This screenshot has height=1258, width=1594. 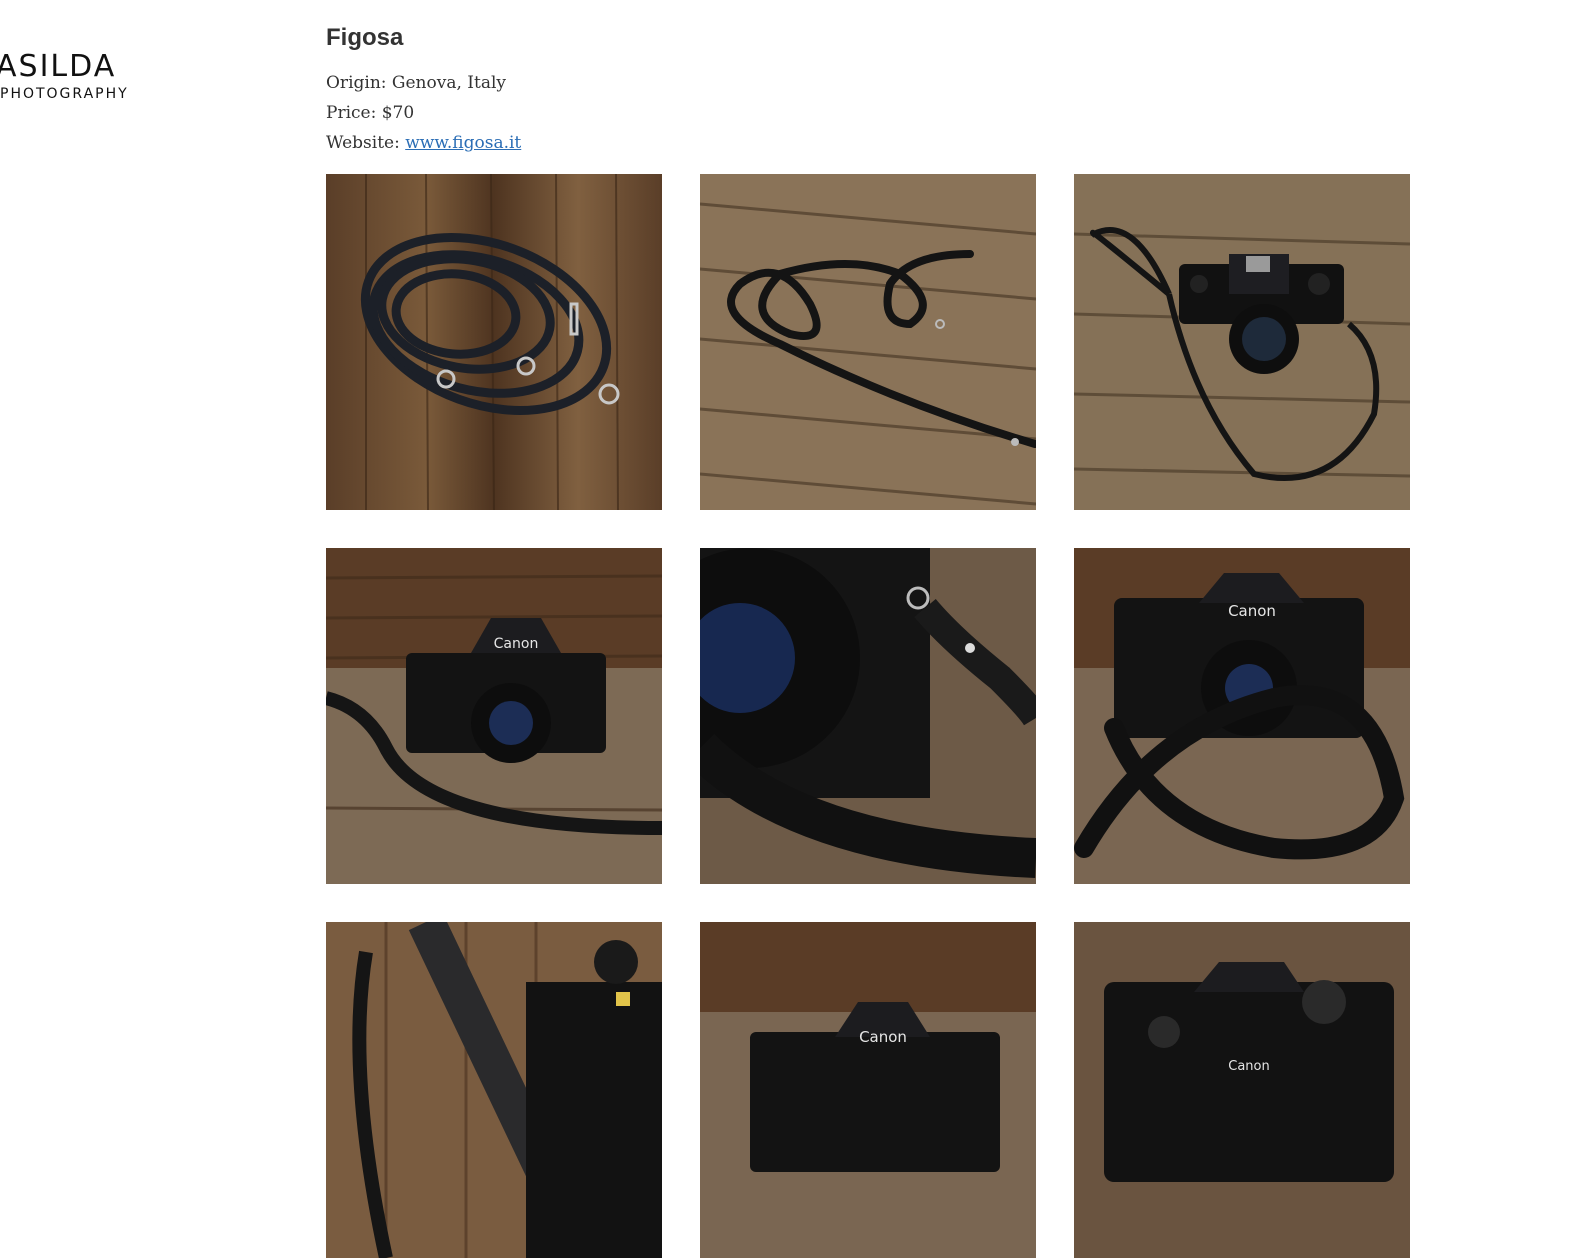 I want to click on gallery-photo-8: Canon, so click(x=868, y=1090).